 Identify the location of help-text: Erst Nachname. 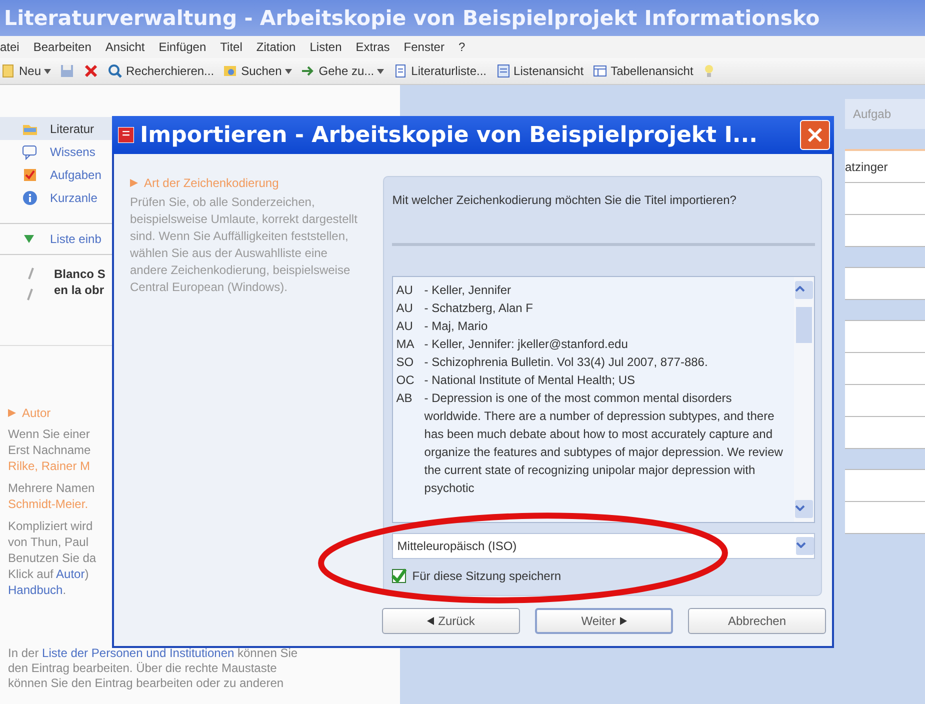
(49, 450).